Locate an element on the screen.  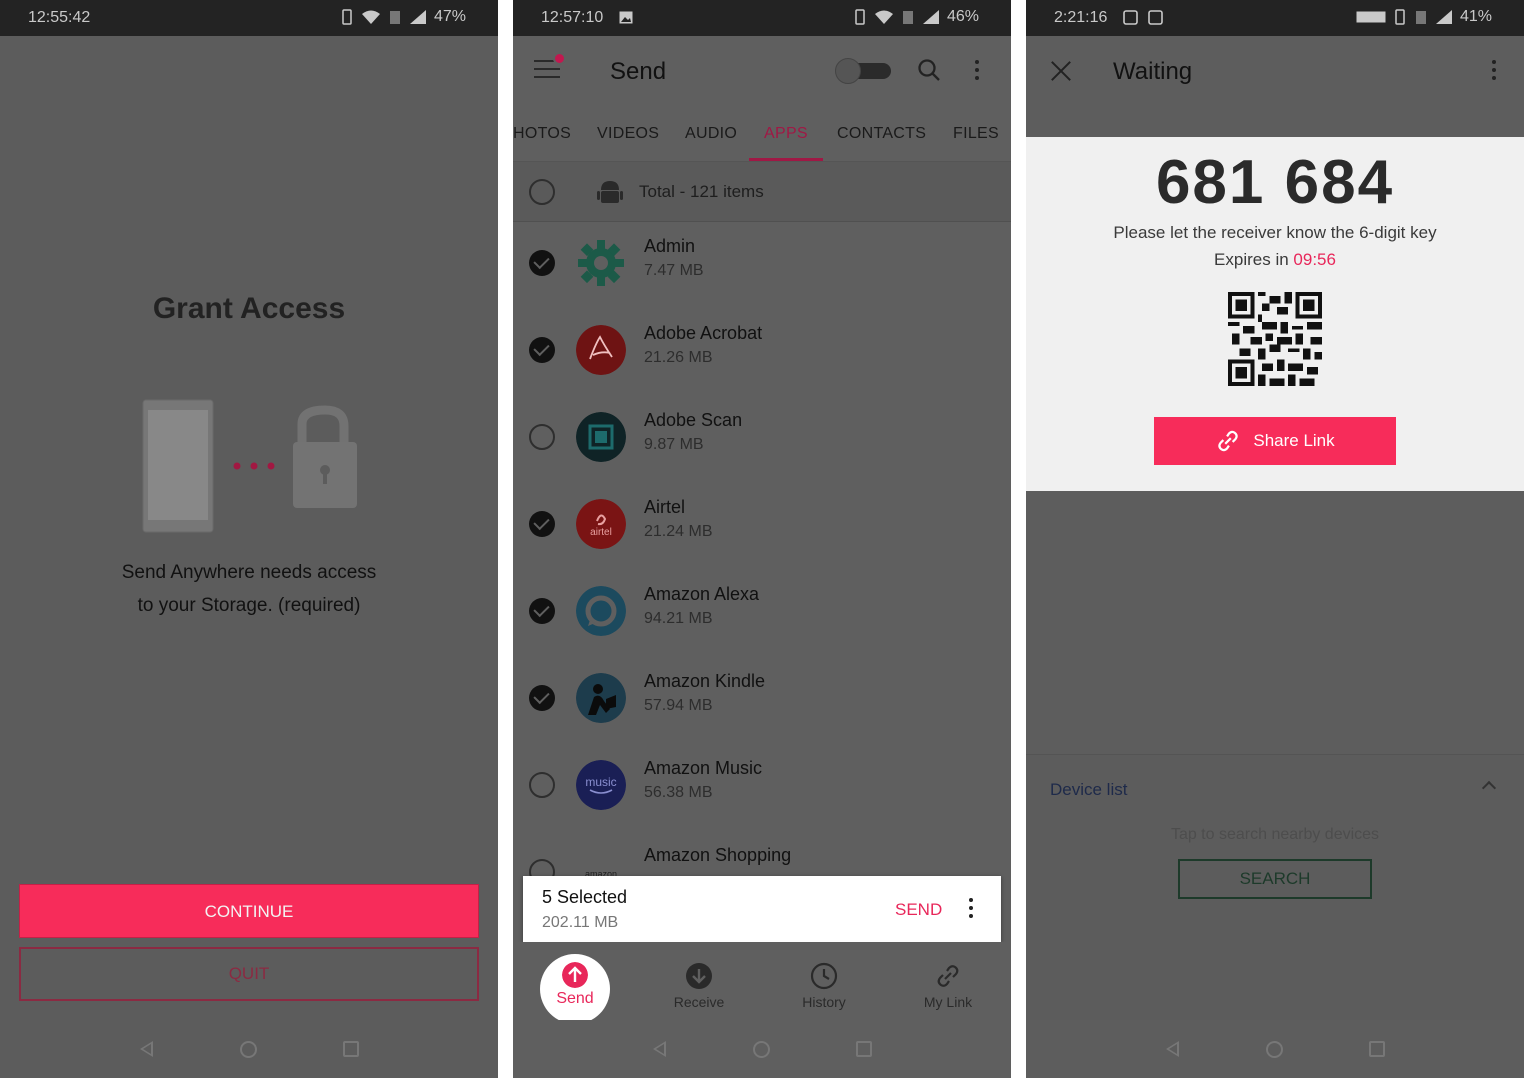
nav-send: Send is located at coordinates (575, 989).